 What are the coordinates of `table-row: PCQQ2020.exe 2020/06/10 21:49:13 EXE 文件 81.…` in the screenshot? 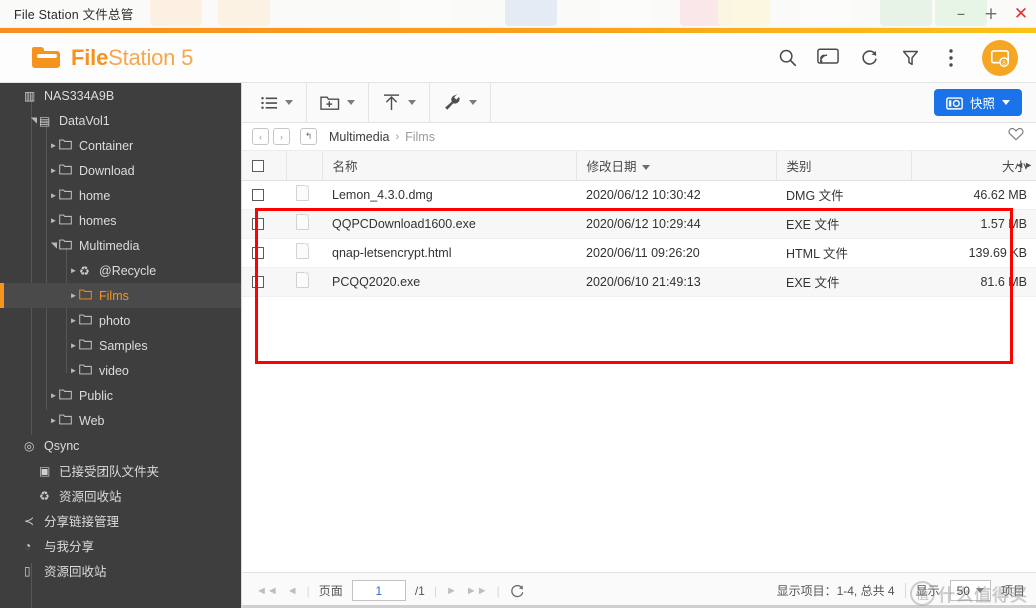 It's located at (639, 282).